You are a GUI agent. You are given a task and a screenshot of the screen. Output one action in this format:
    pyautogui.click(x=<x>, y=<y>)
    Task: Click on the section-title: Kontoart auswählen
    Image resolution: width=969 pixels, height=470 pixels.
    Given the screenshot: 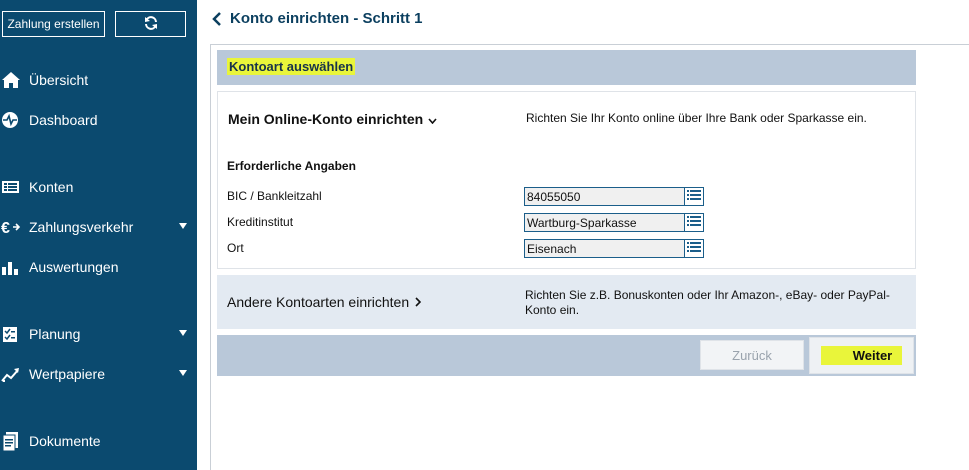 What is the action you would take?
    pyautogui.click(x=291, y=66)
    